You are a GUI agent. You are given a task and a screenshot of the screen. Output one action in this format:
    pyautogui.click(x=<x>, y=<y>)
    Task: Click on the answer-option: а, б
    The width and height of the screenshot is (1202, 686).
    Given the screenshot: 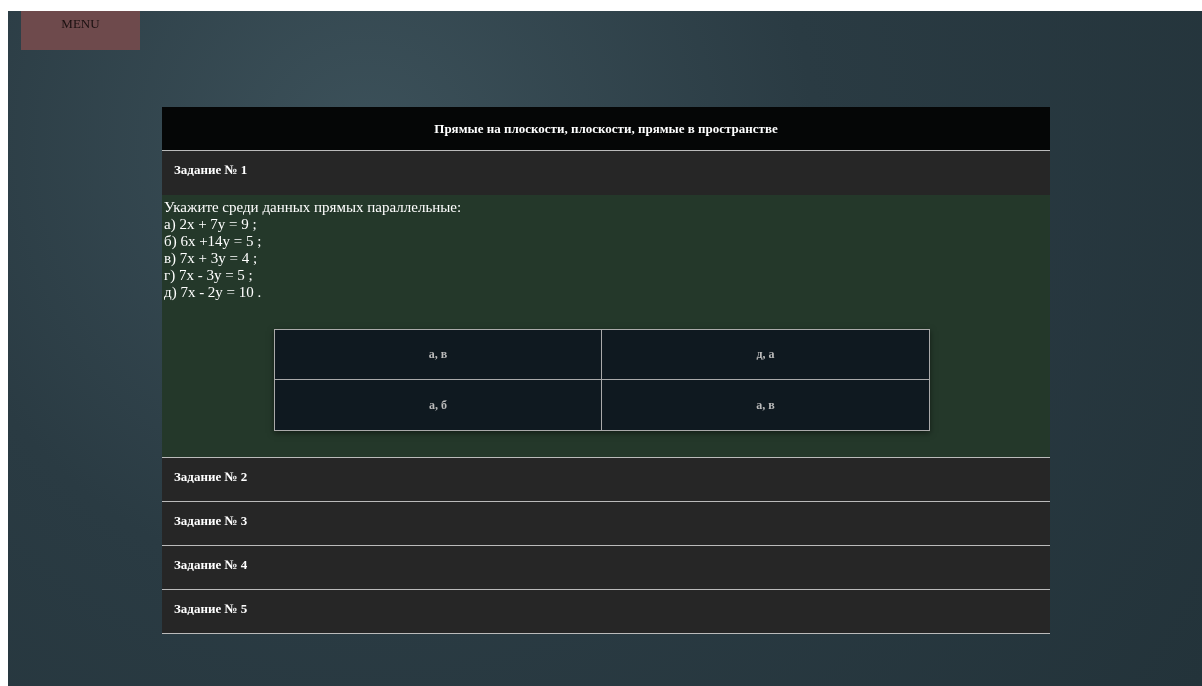 What is the action you would take?
    pyautogui.click(x=438, y=405)
    